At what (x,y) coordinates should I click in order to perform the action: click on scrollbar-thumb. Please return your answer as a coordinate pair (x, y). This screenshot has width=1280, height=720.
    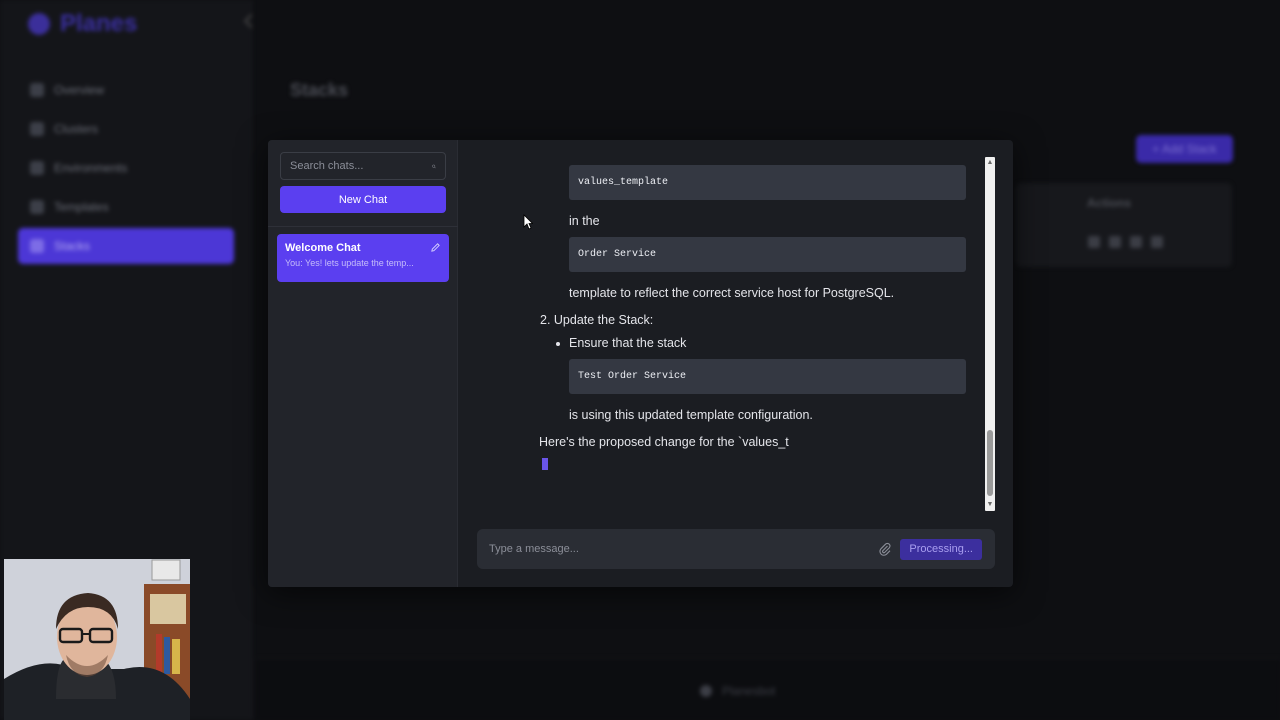
    Looking at the image, I should click on (990, 463).